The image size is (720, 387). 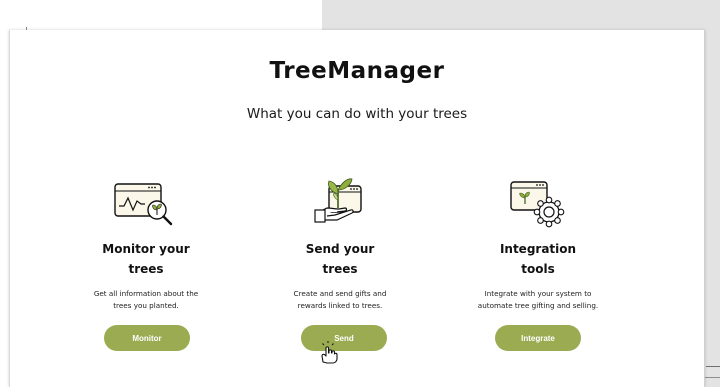 I want to click on send-button: Send, so click(x=344, y=338).